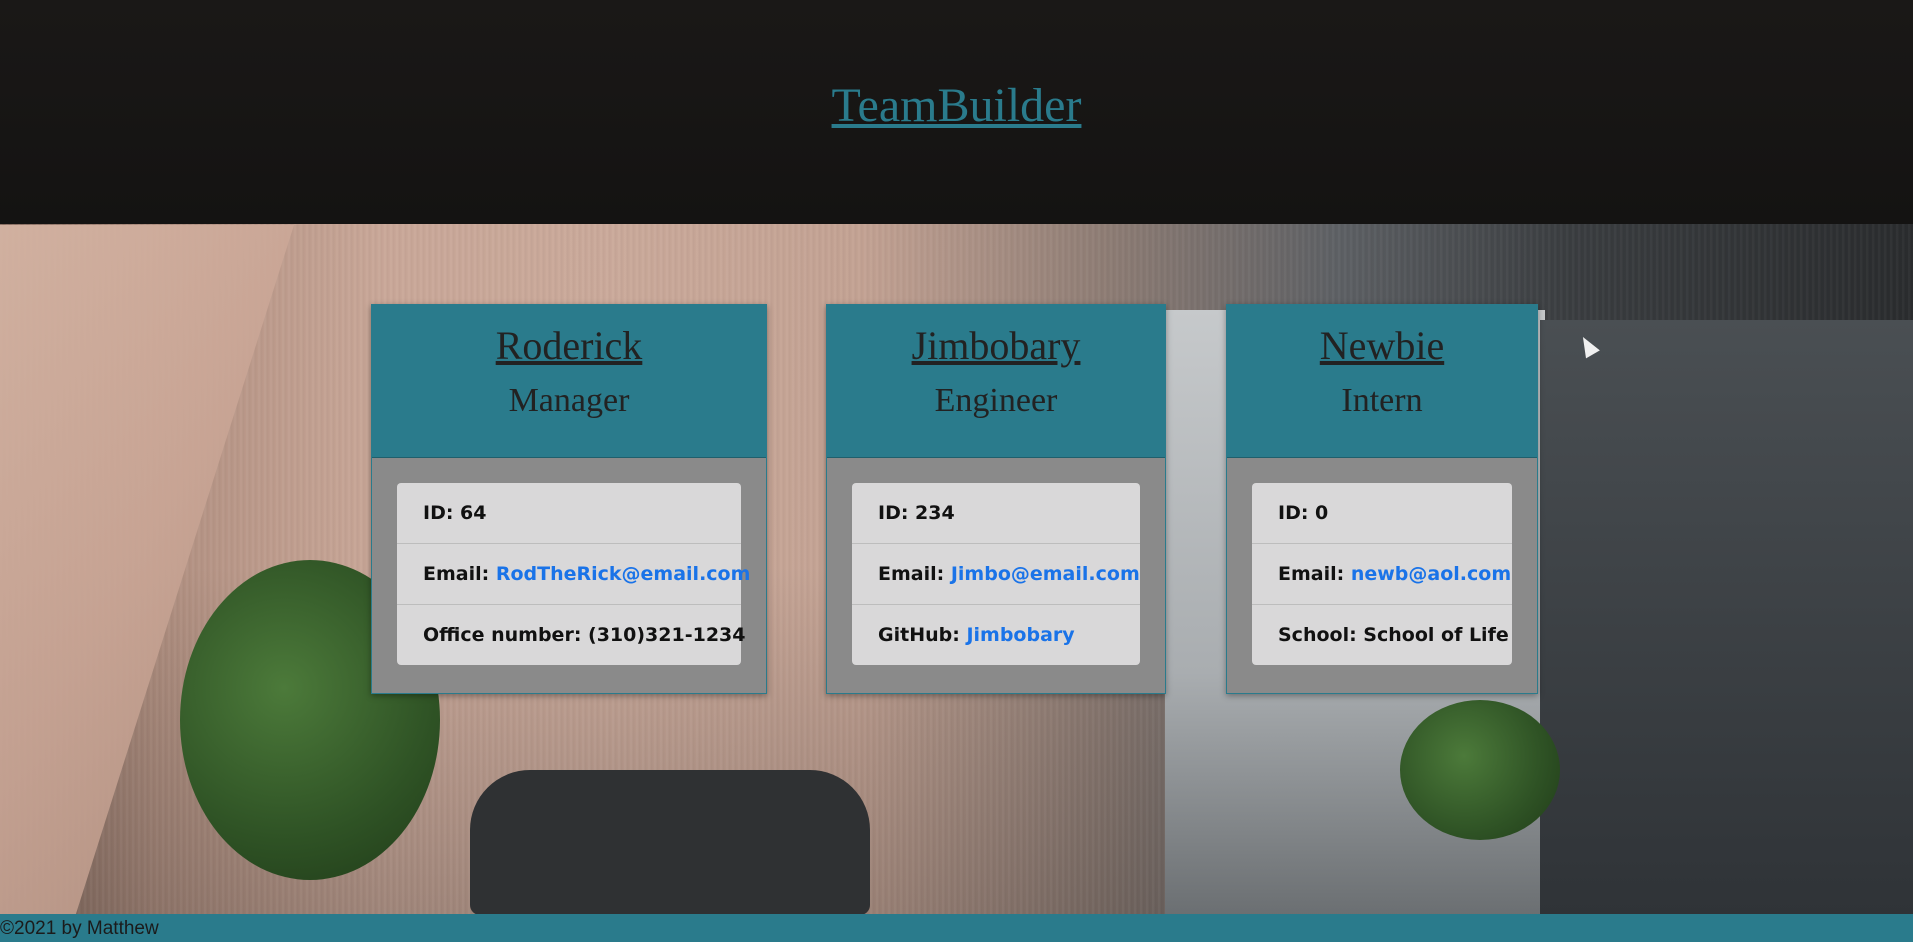 The height and width of the screenshot is (942, 1913). I want to click on email-link: RodTheRick@email.com, so click(623, 574).